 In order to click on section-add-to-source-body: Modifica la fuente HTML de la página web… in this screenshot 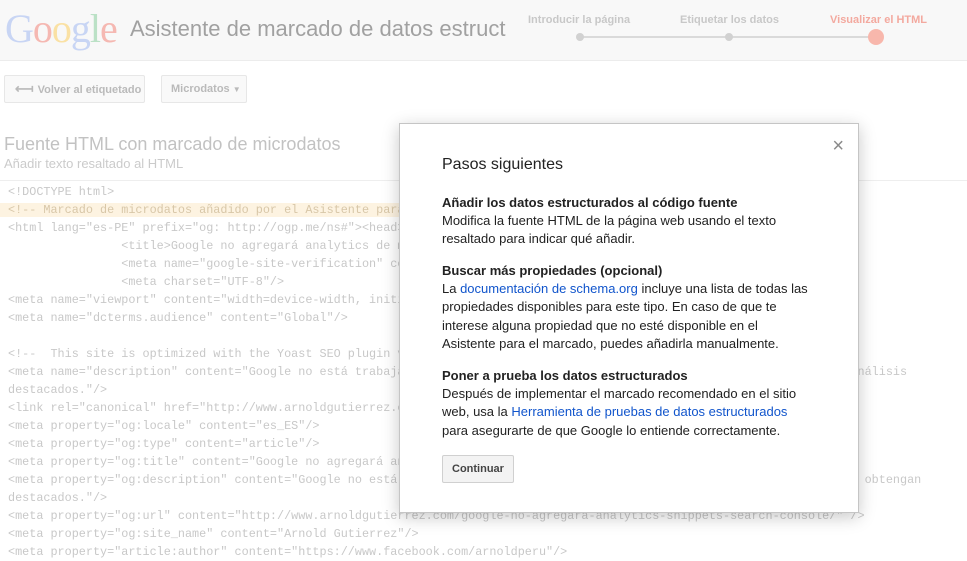, I will do `click(609, 230)`.